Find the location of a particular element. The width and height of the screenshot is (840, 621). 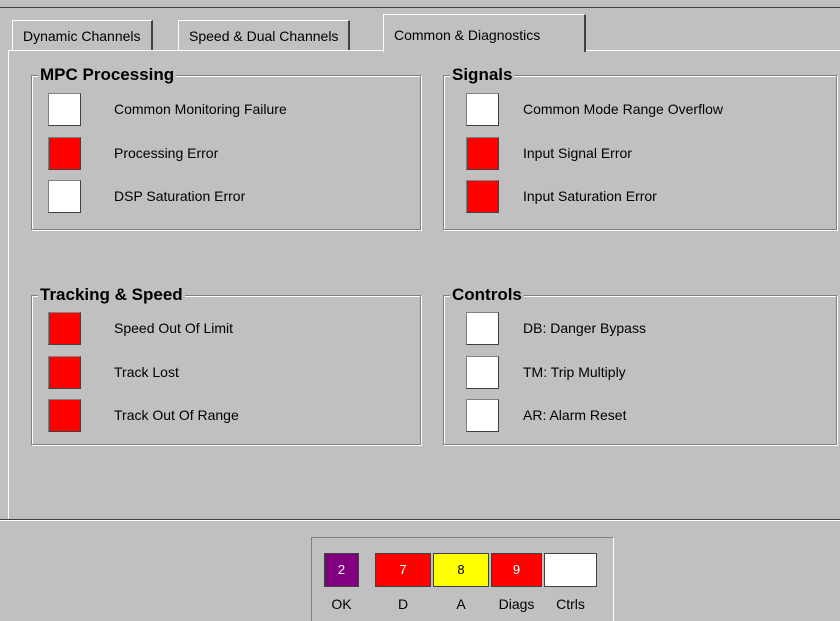

summary-ctrls-count is located at coordinates (570, 570).